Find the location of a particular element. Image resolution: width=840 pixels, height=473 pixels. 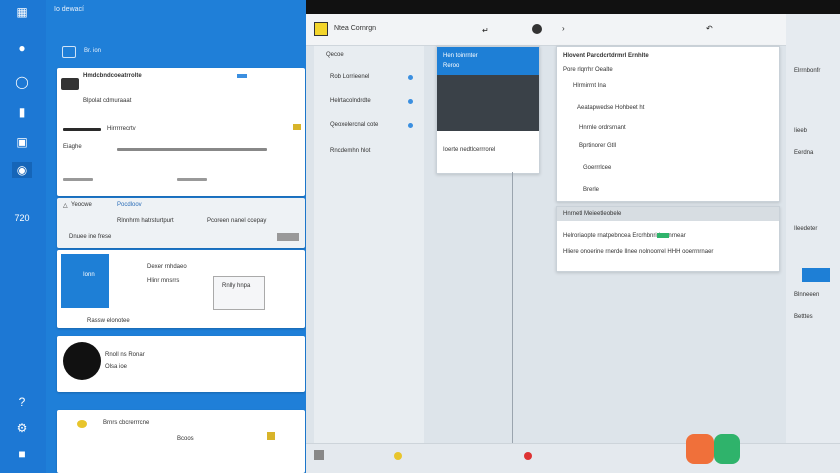

list-header: Qecoe is located at coordinates (335, 55).